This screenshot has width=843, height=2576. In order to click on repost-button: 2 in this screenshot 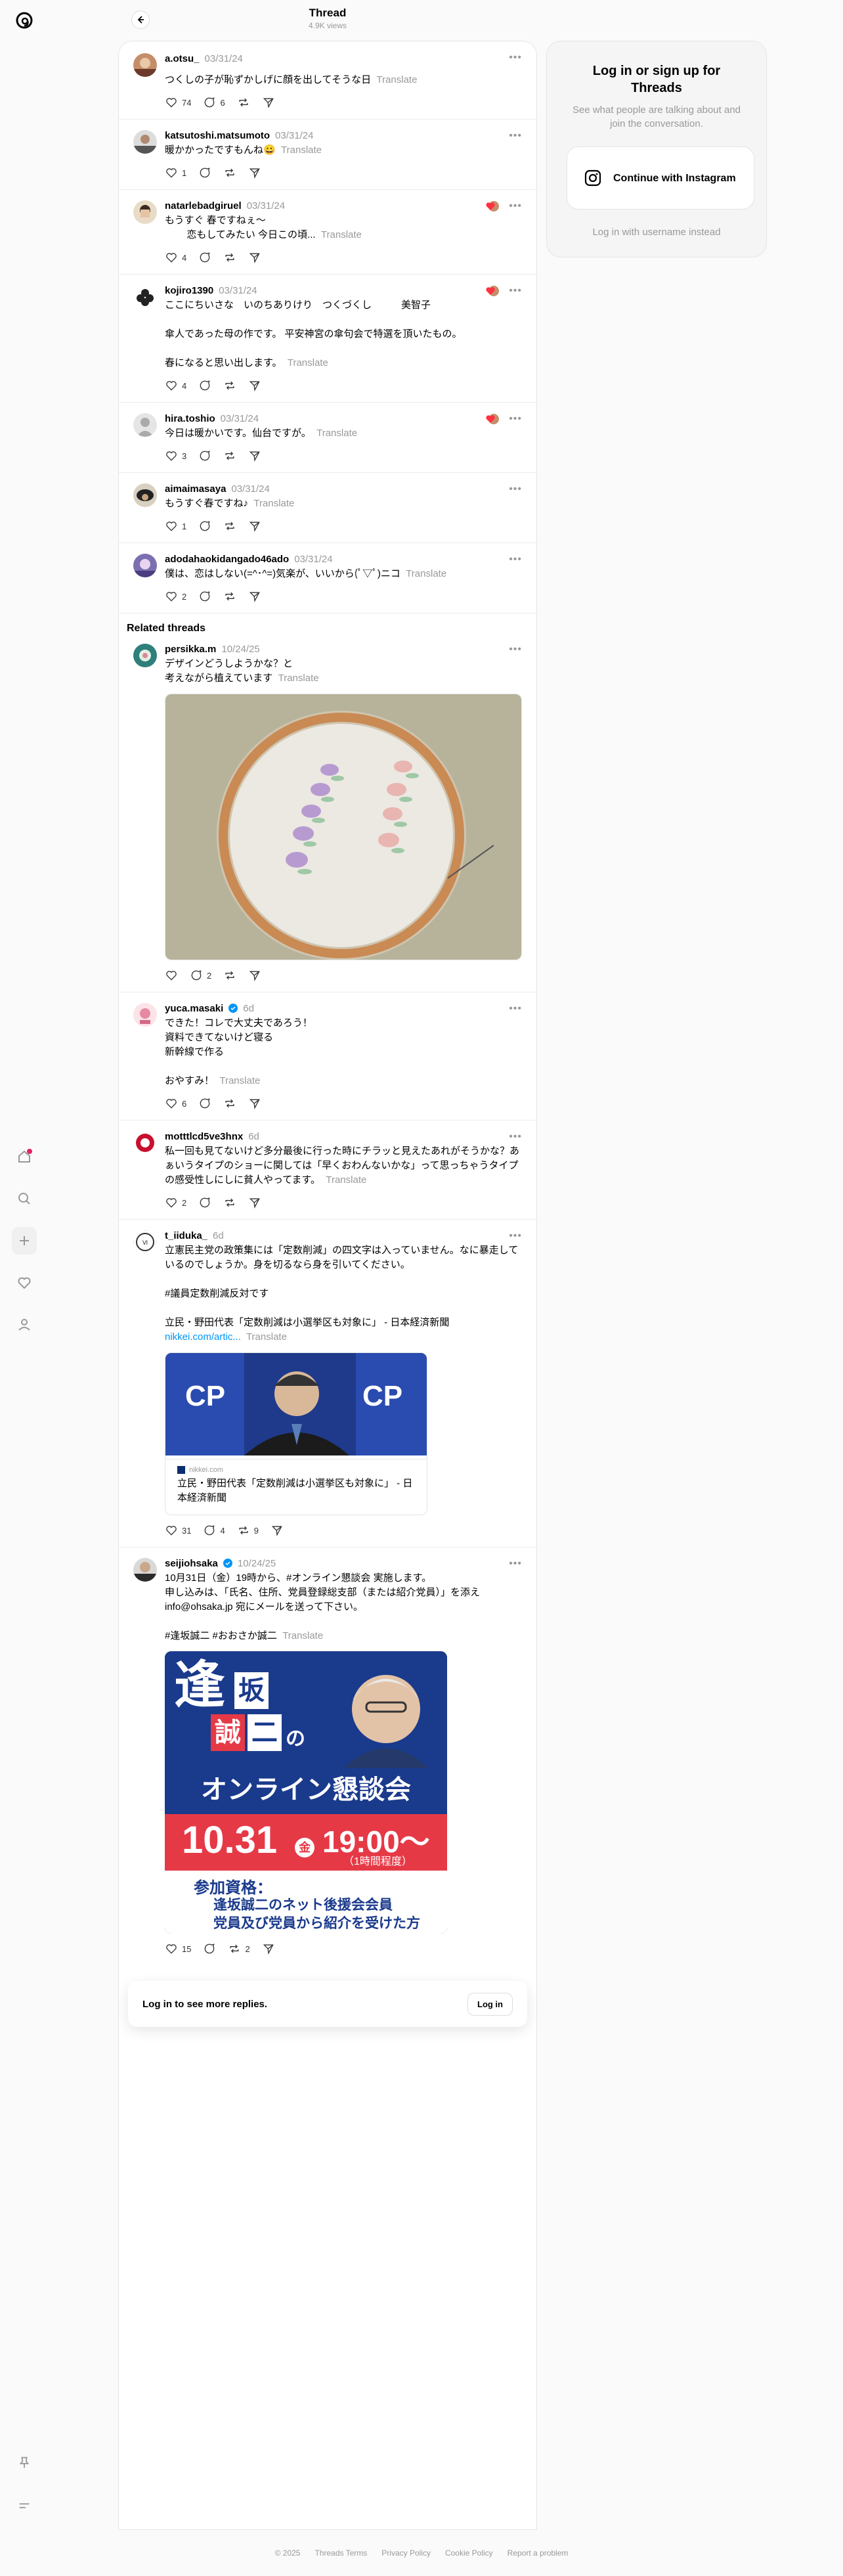, I will do `click(239, 1948)`.